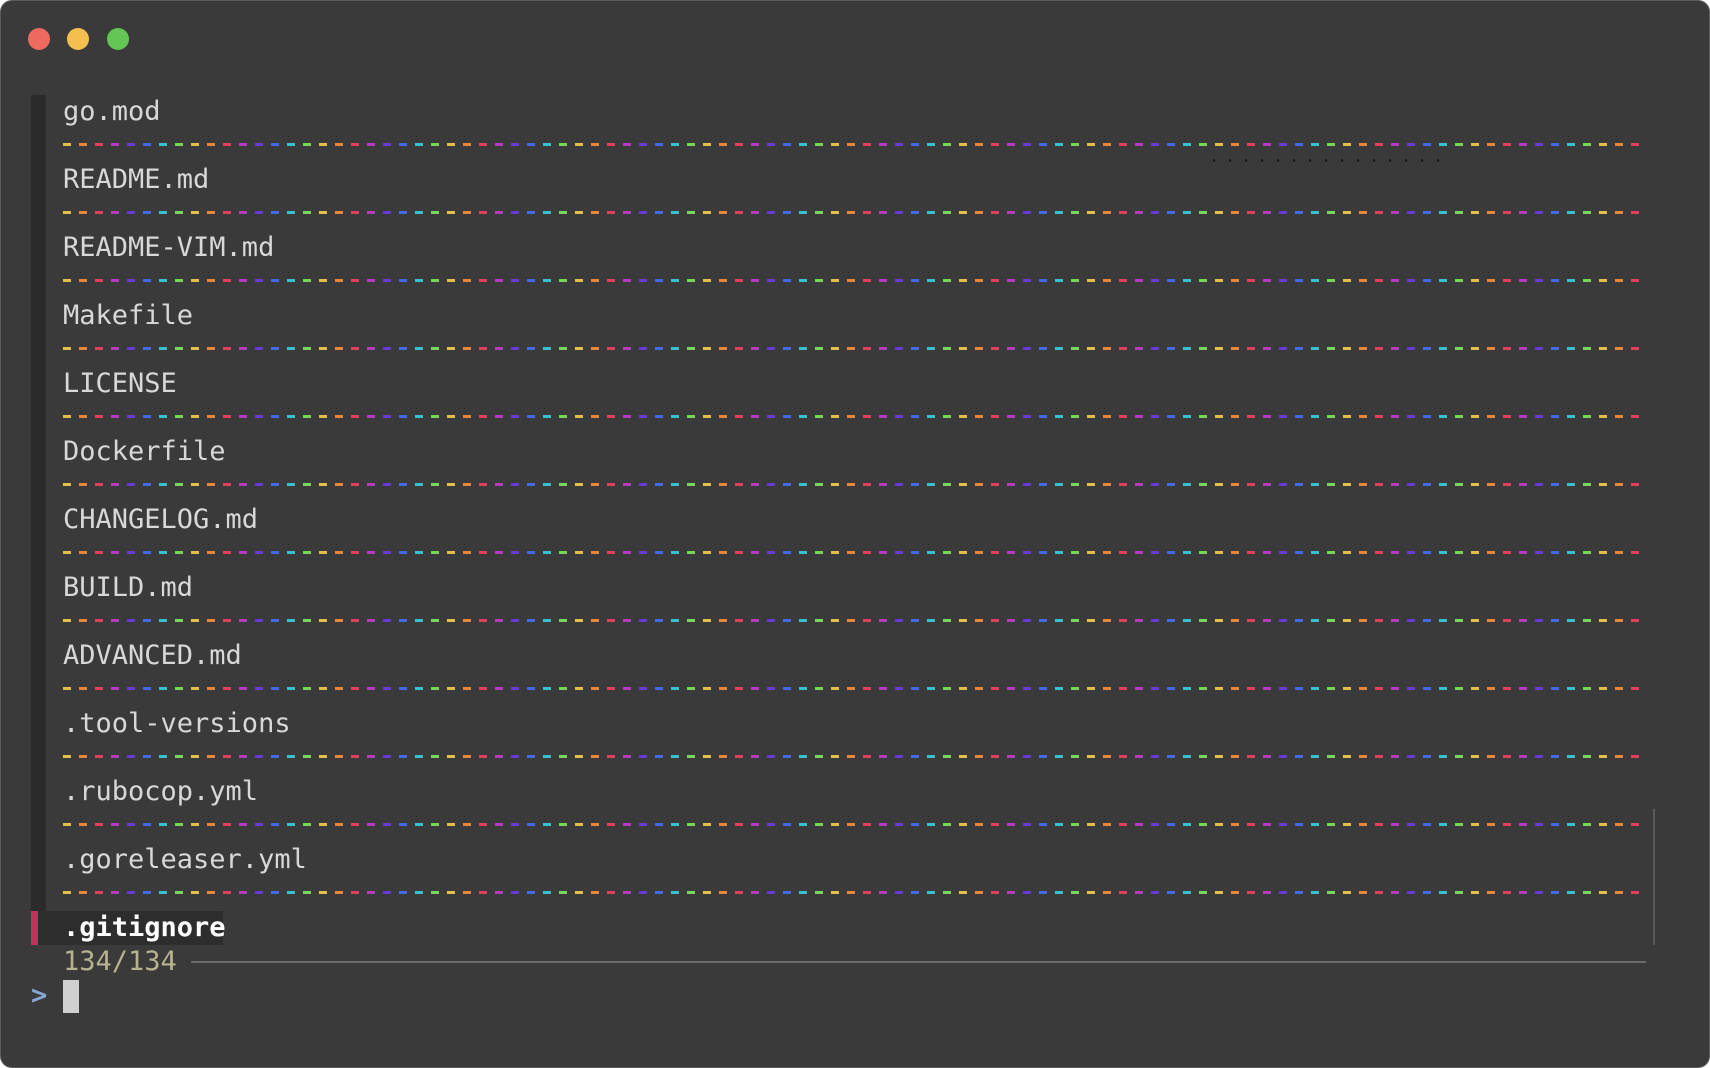 The image size is (1710, 1068). Describe the element at coordinates (853, 265) in the screenshot. I see `list-item: README-VIM.md` at that location.